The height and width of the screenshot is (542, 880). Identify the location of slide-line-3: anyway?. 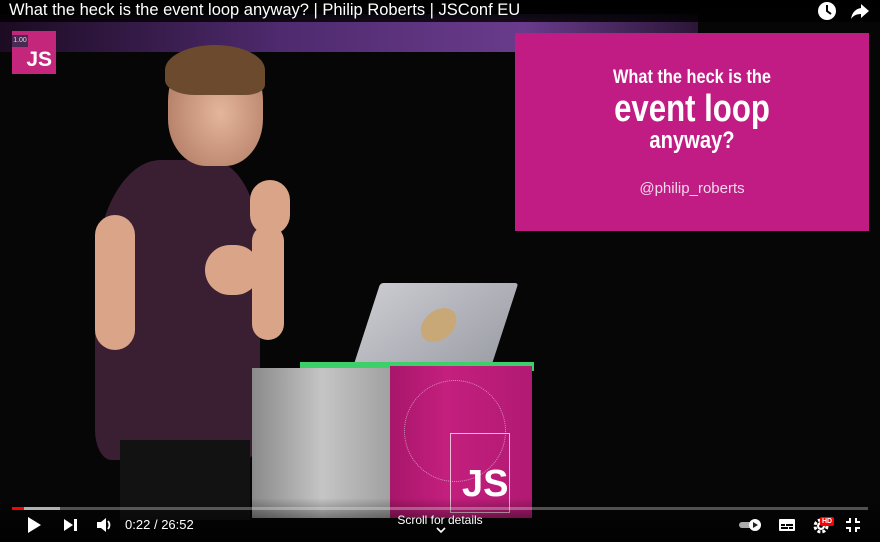
(692, 140).